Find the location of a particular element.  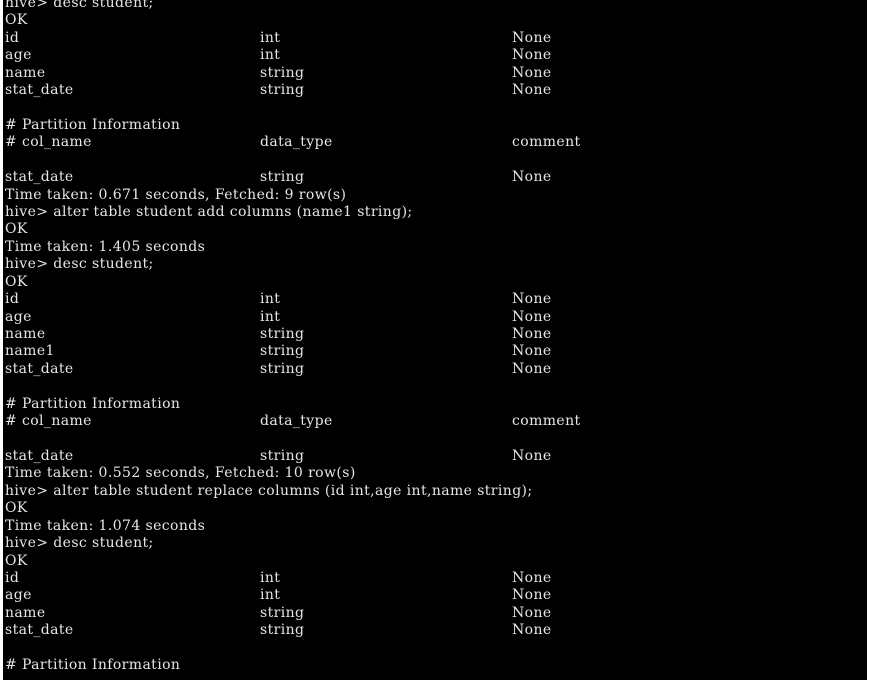

terminal-line: Time taken: 1.405 seconds is located at coordinates (105, 246).